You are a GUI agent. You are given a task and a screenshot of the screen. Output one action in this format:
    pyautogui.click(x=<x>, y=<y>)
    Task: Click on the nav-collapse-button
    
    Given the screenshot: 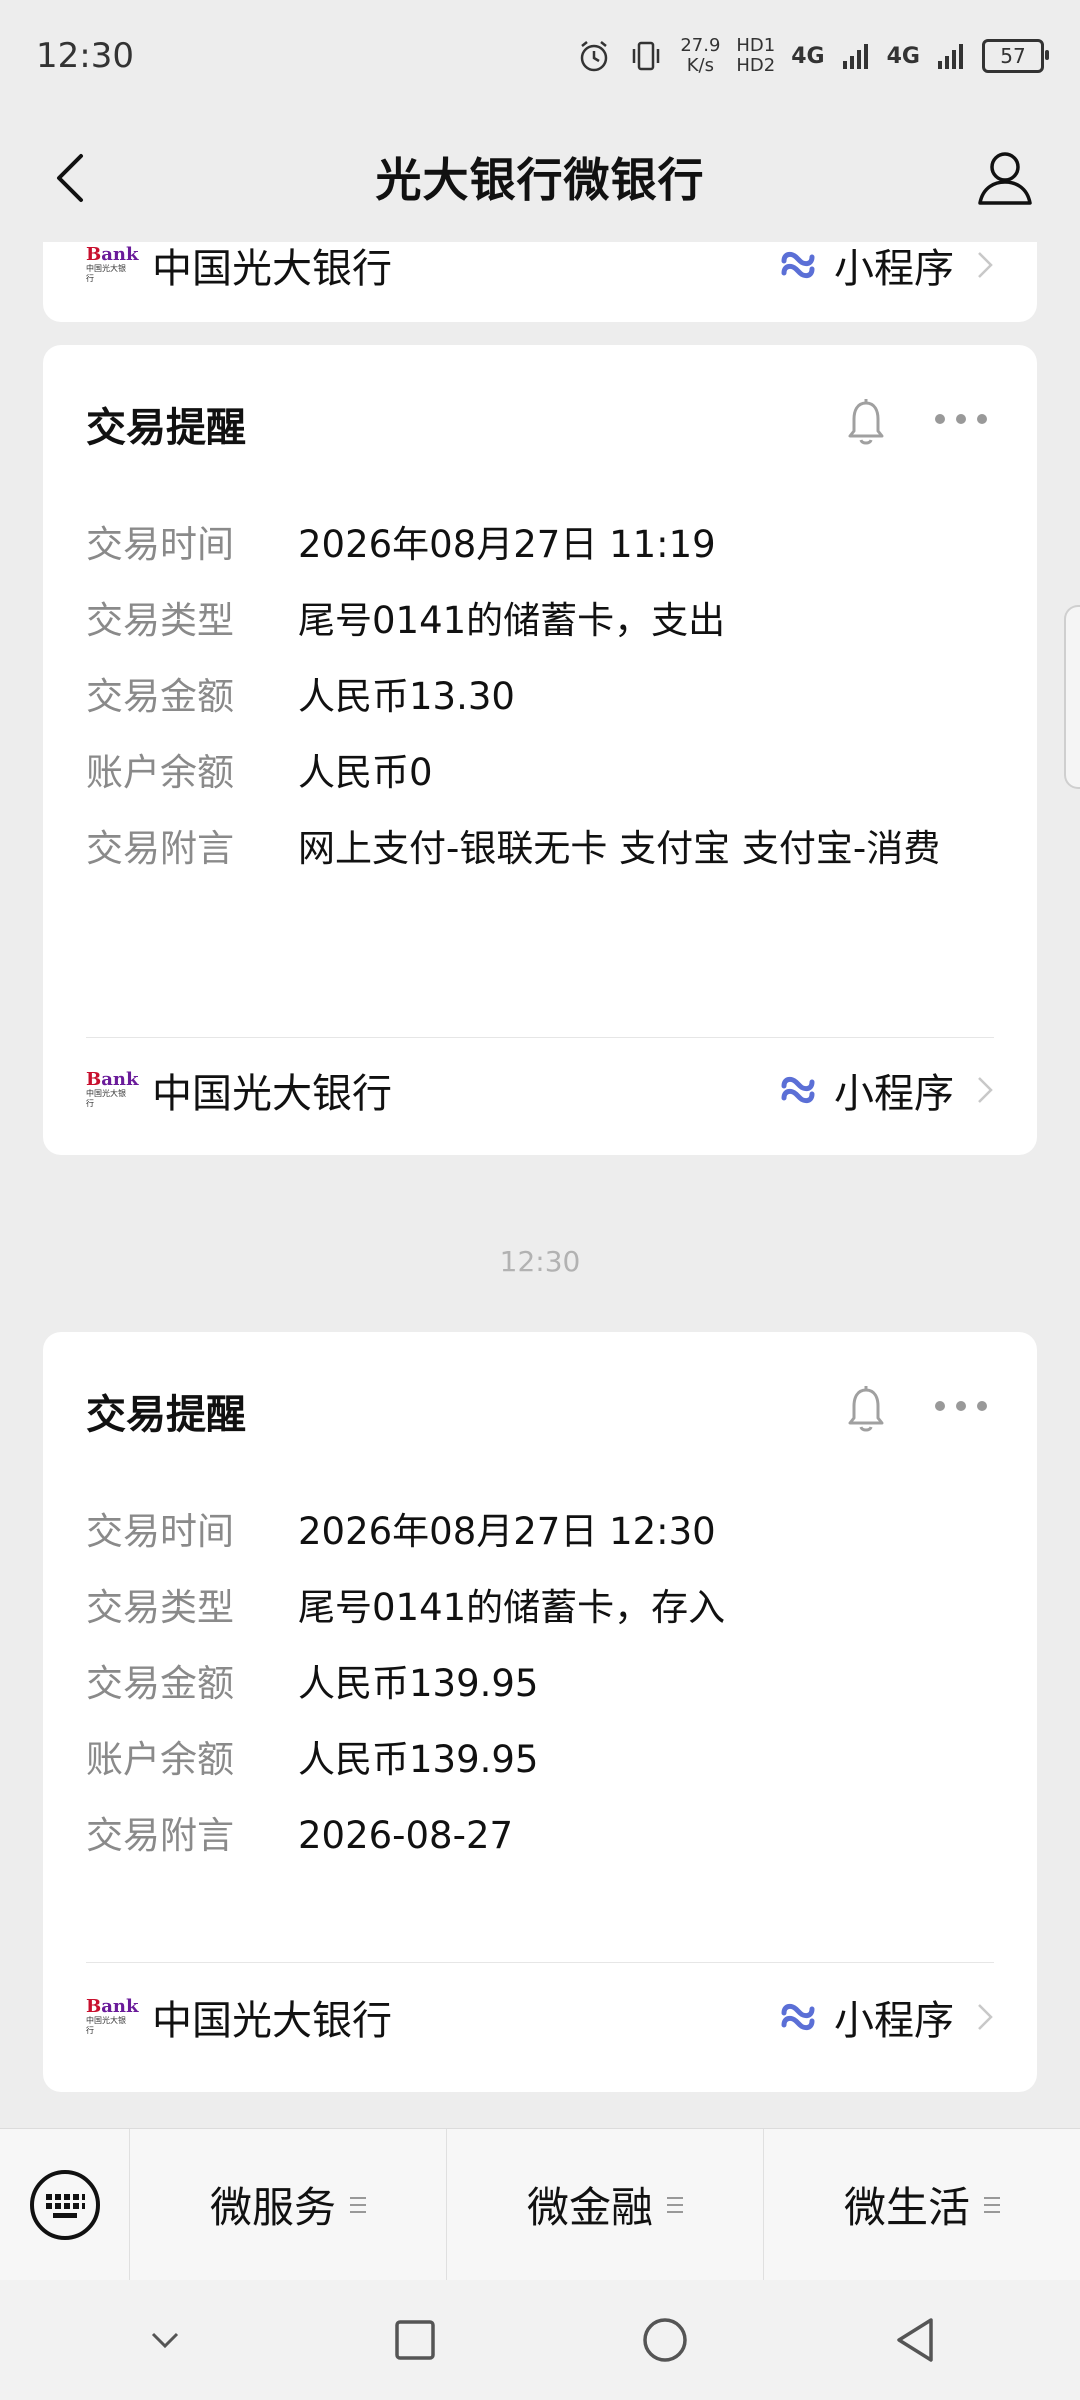 What is the action you would take?
    pyautogui.click(x=165, y=2340)
    